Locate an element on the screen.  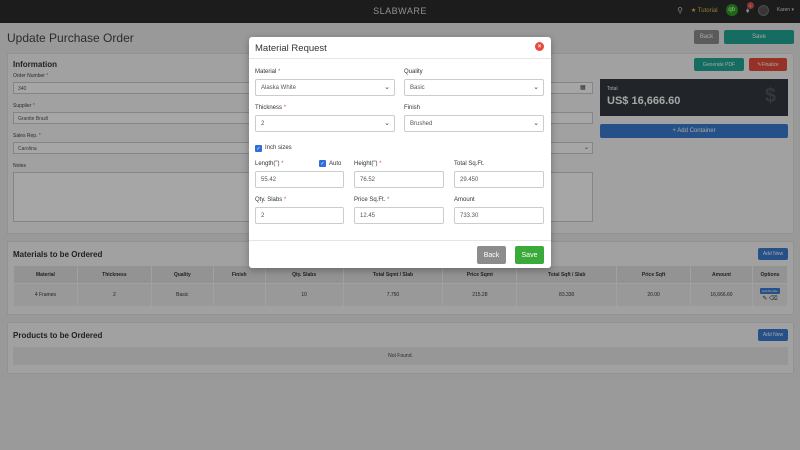
material-label: Material * is located at coordinates (268, 72).